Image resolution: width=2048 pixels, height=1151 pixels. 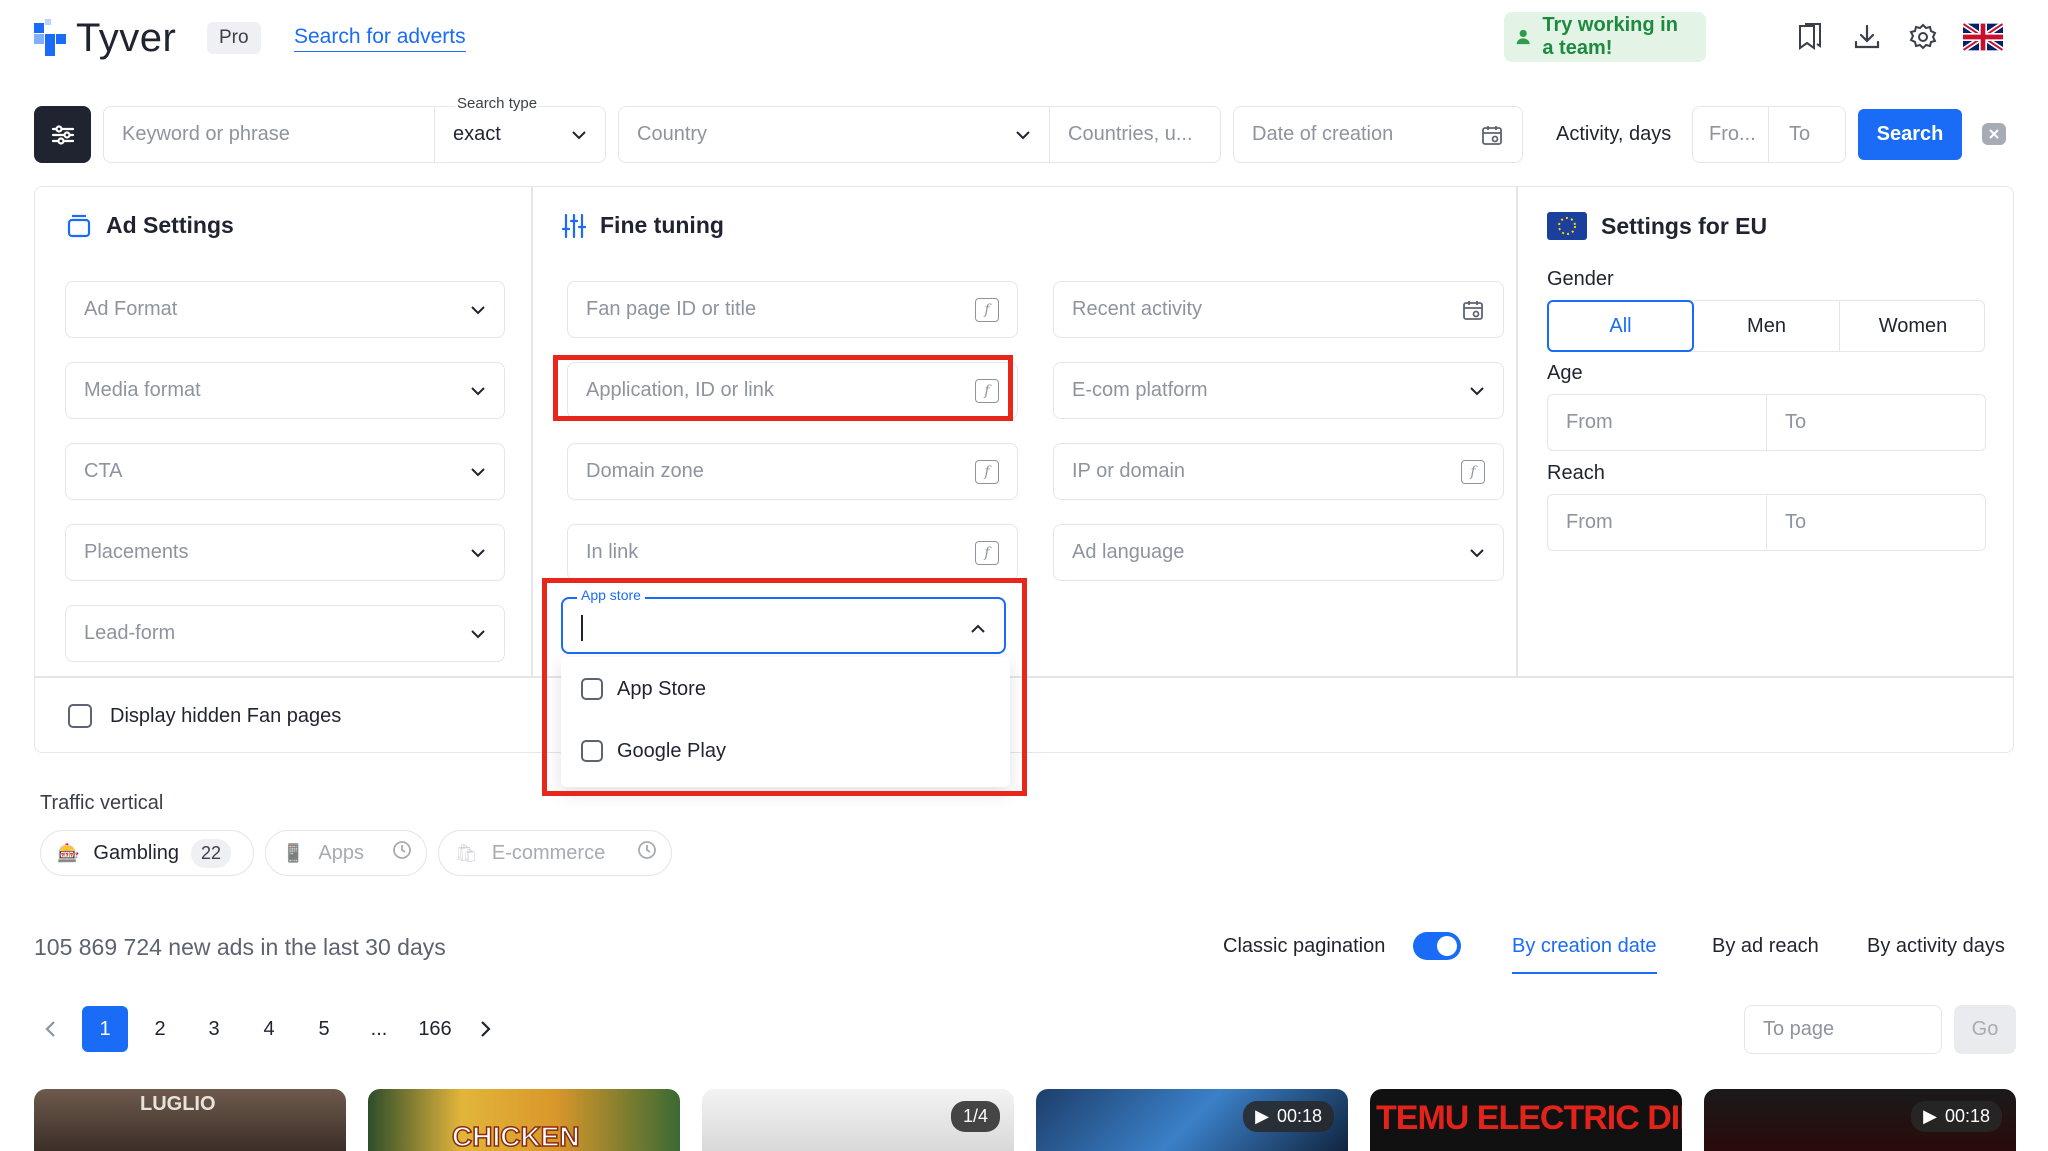 What do you see at coordinates (524, 1120) in the screenshot?
I see `ad-thumbnail: CHICKEN` at bounding box center [524, 1120].